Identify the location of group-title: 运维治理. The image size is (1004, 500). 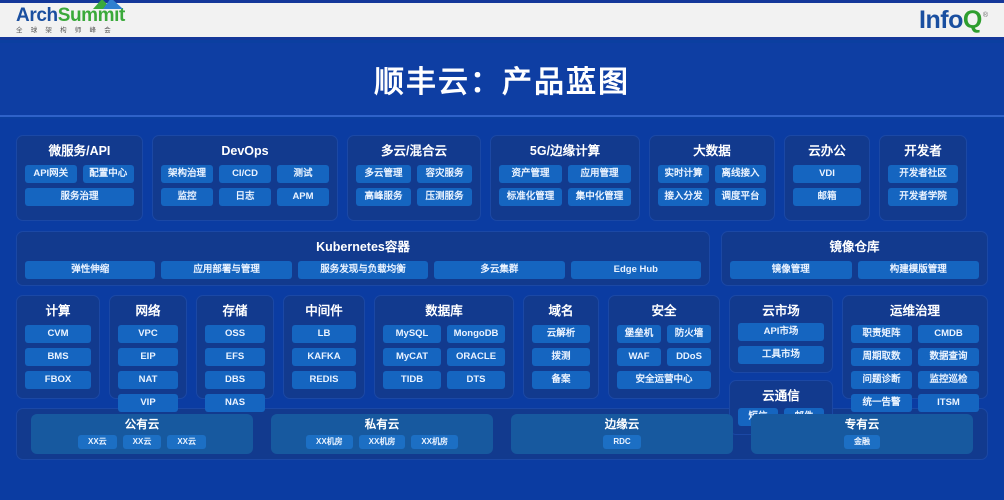
(914, 311).